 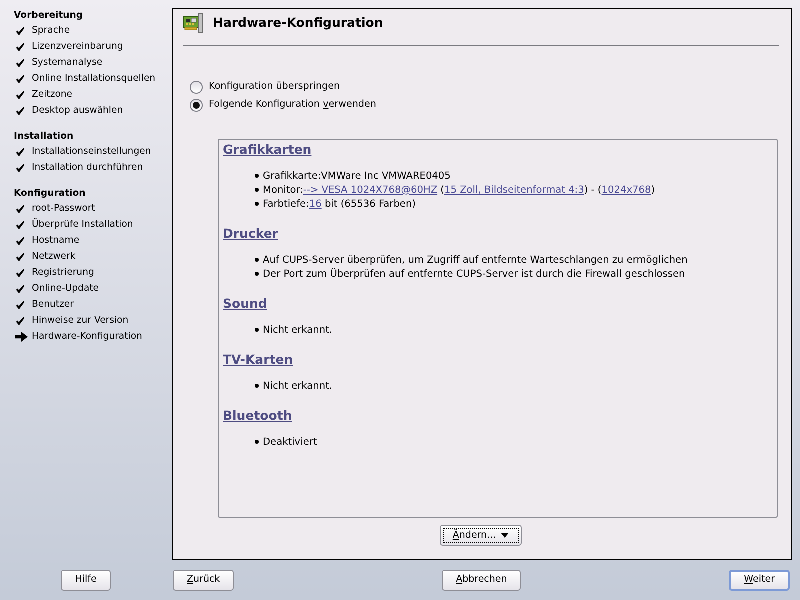 What do you see at coordinates (193, 23) in the screenshot?
I see `circuit-board-icon` at bounding box center [193, 23].